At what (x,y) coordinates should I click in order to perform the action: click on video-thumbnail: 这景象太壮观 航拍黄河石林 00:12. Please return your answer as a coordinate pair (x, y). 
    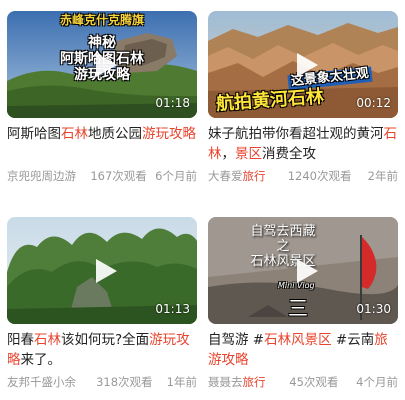
    Looking at the image, I should click on (303, 64).